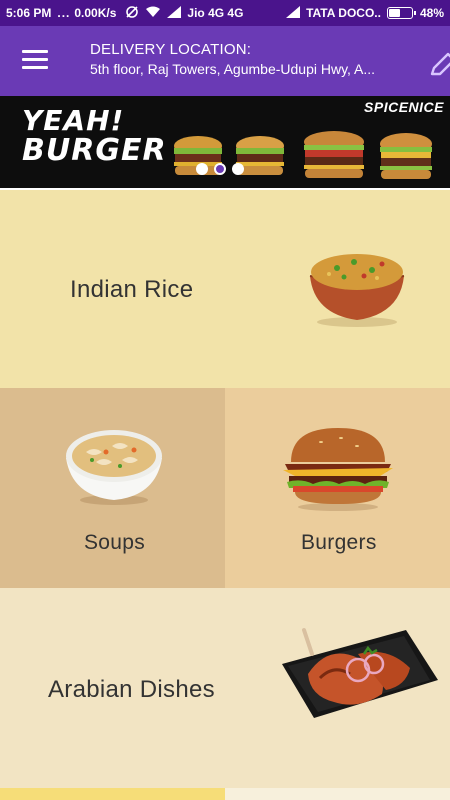 This screenshot has width=450, height=800. I want to click on banner-headline-line1: YEAH!, so click(73, 120).